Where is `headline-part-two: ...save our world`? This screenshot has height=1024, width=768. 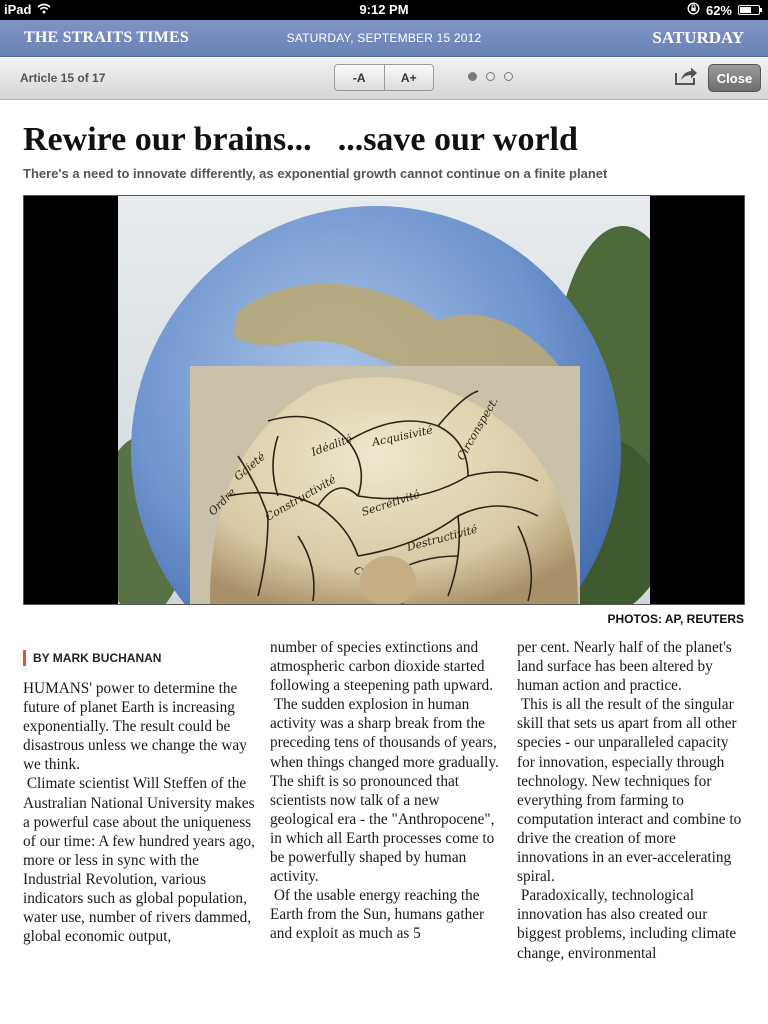 headline-part-two: ...save our world is located at coordinates (457, 139).